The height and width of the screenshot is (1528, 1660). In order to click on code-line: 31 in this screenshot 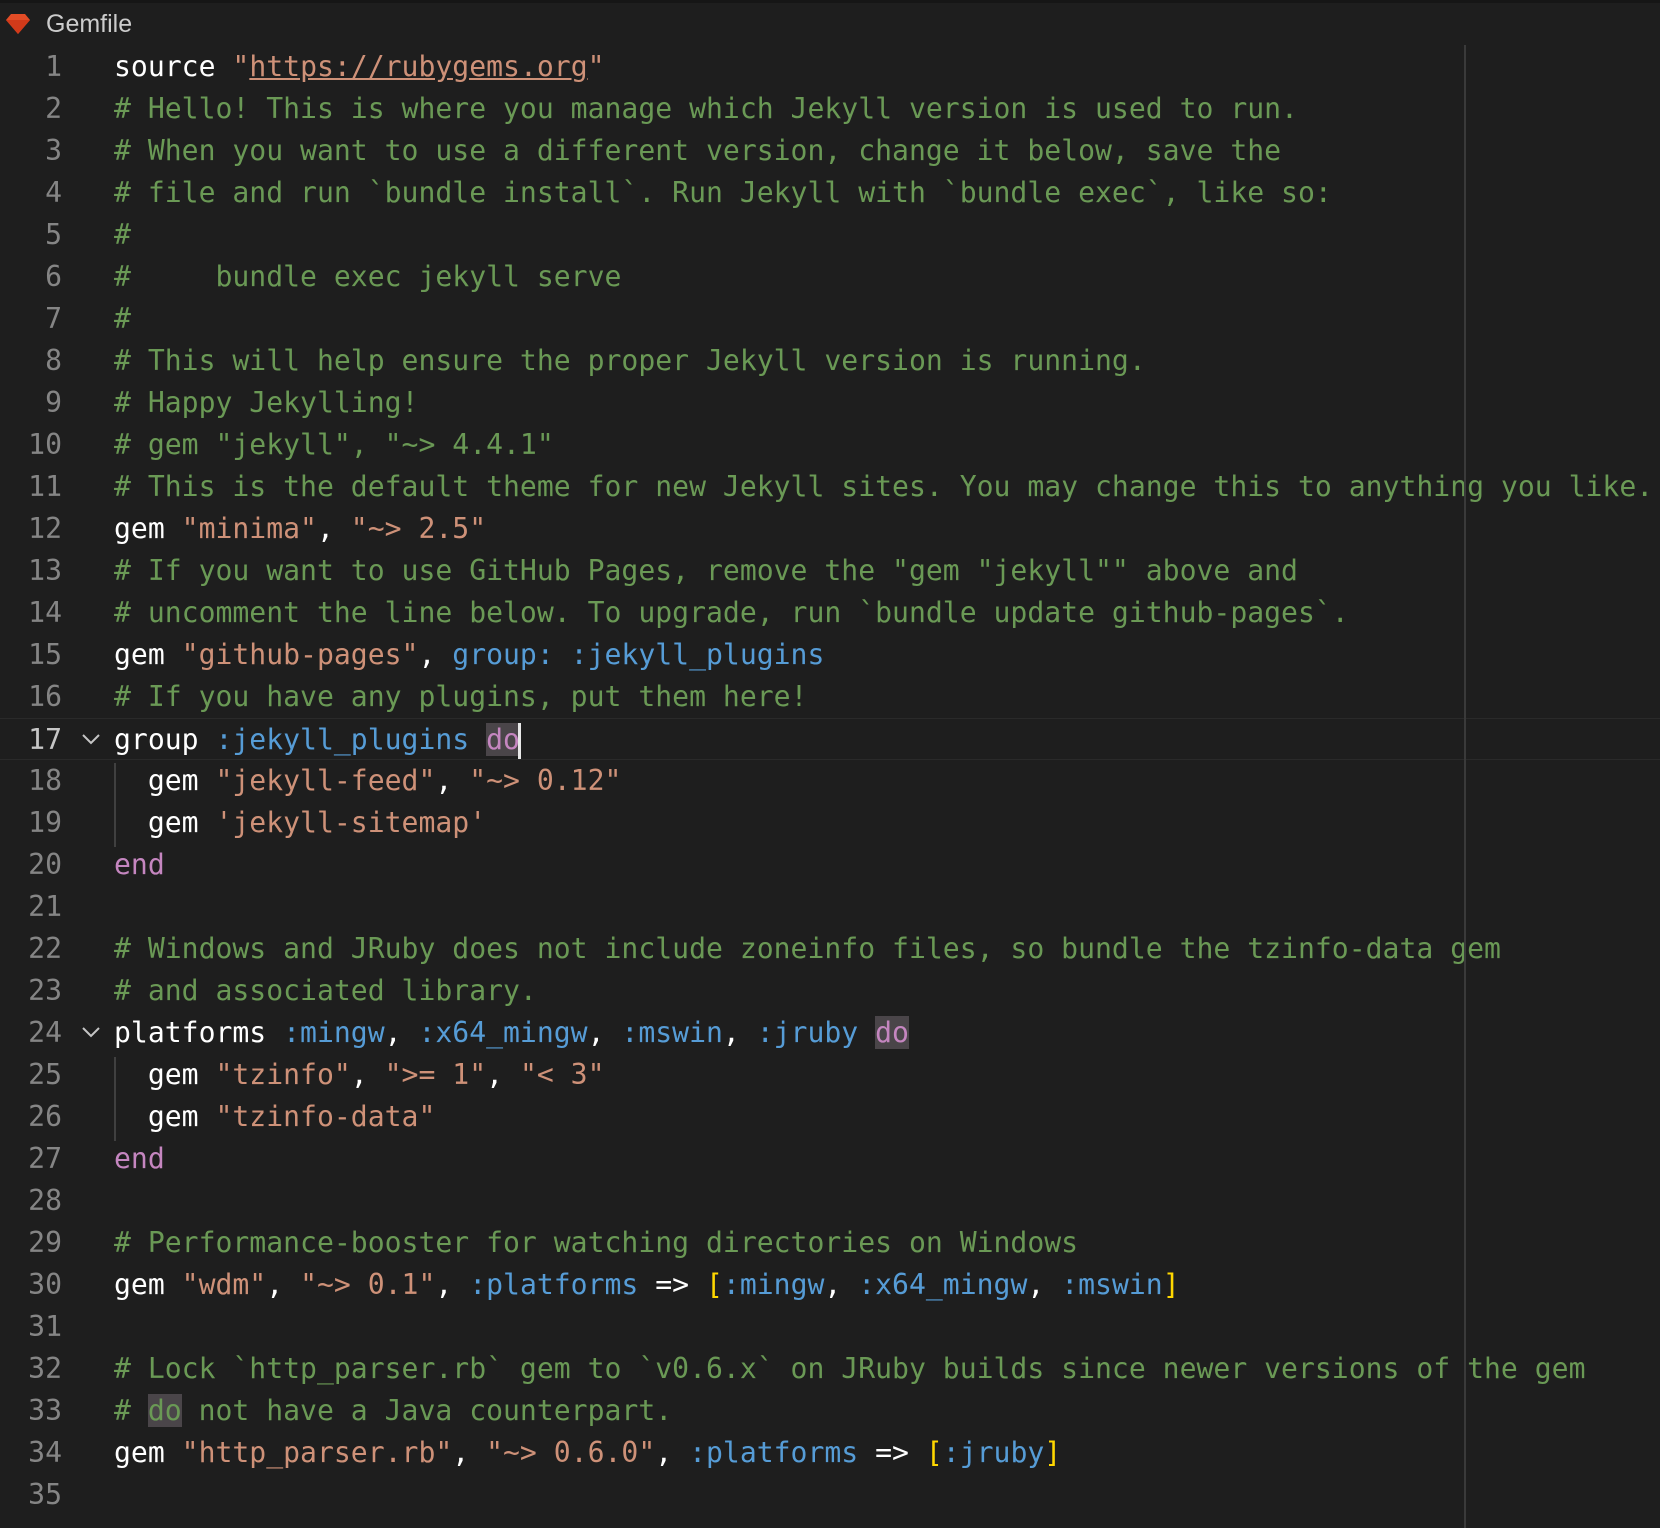, I will do `click(830, 1327)`.